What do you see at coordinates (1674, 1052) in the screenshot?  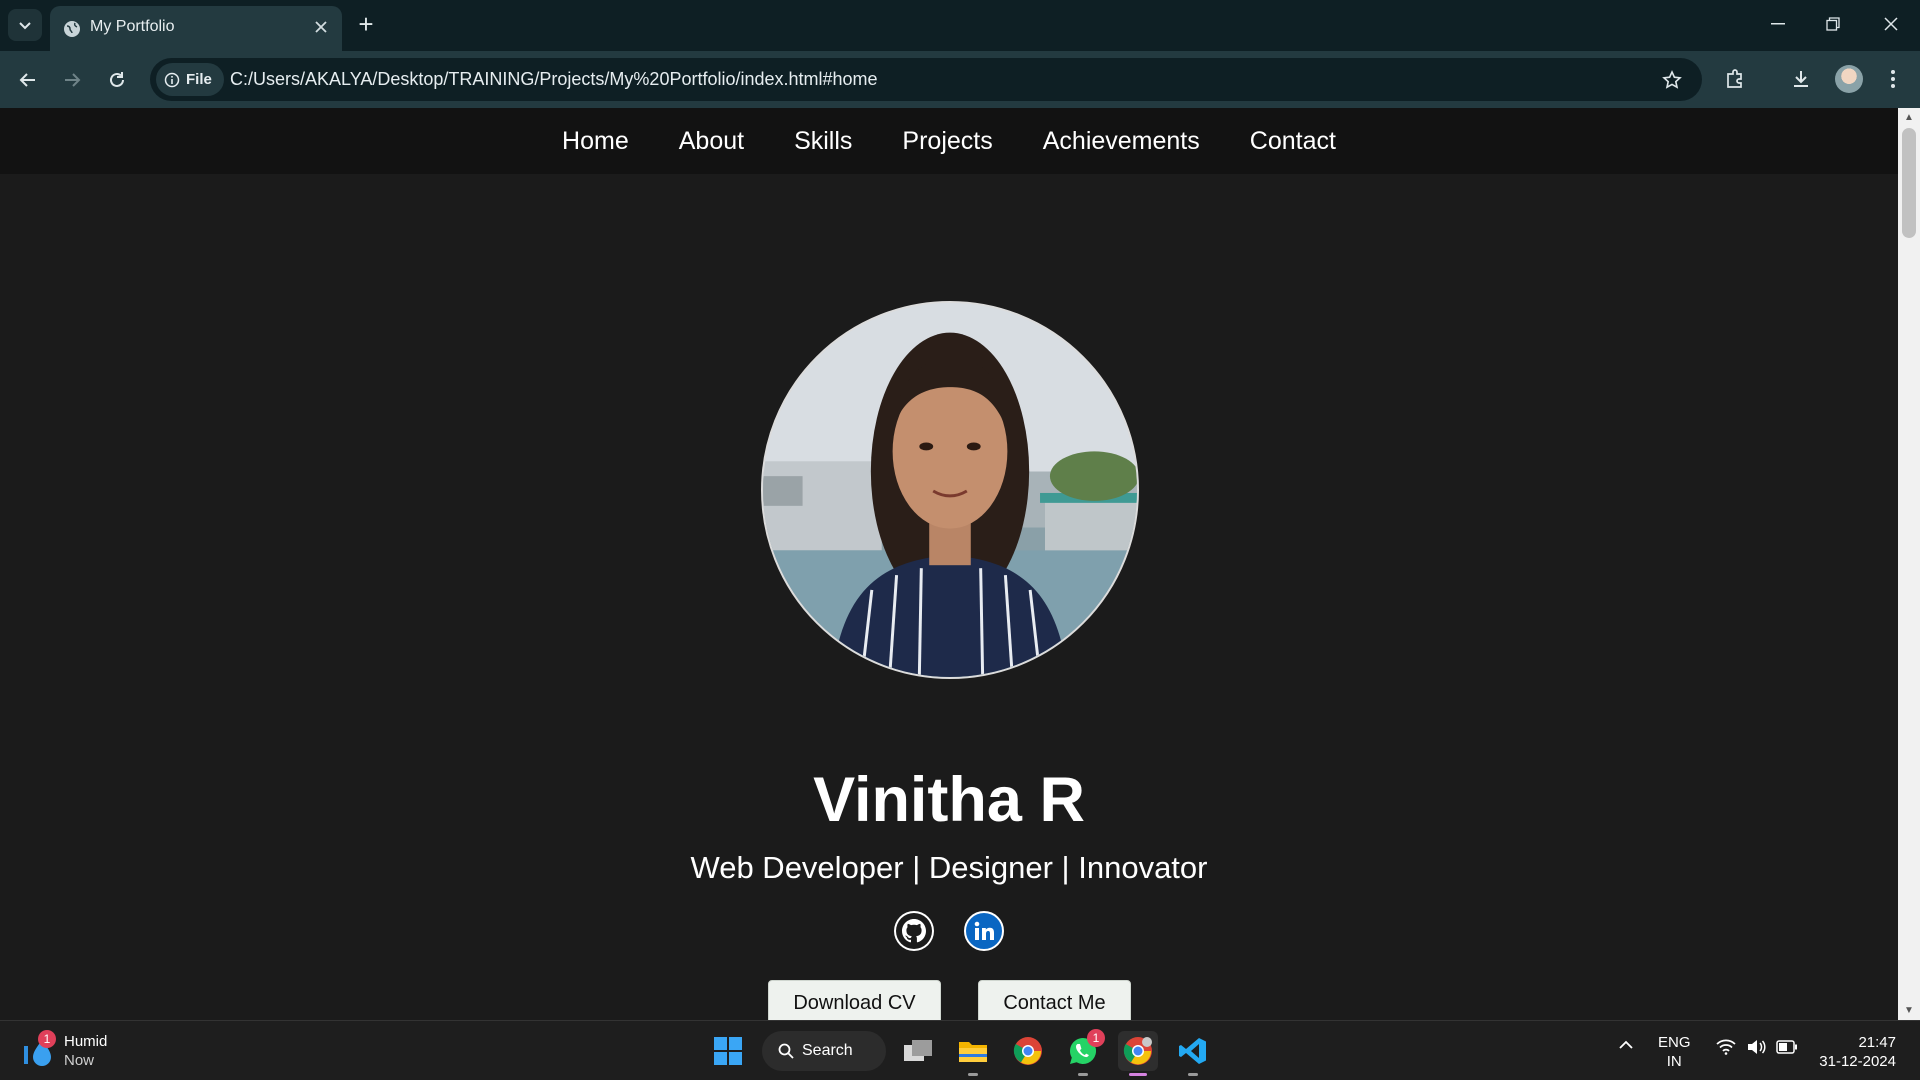 I see `language-indicator: ENG IN` at bounding box center [1674, 1052].